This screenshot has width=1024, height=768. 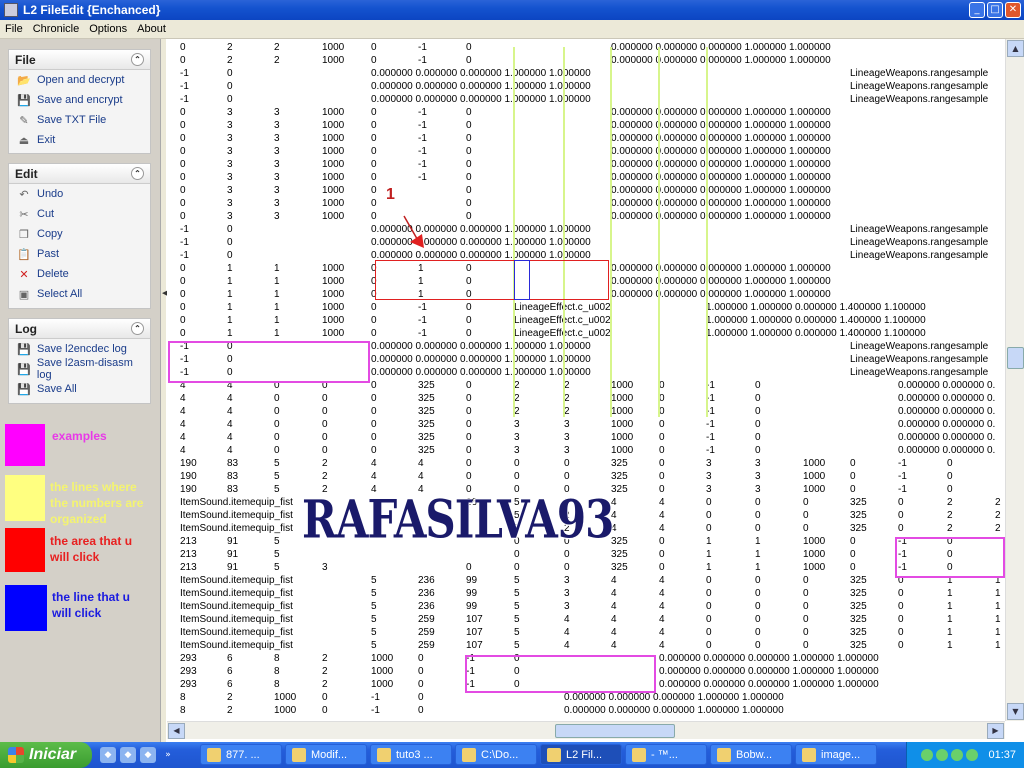 I want to click on table-cell: 190, so click(x=188, y=489).